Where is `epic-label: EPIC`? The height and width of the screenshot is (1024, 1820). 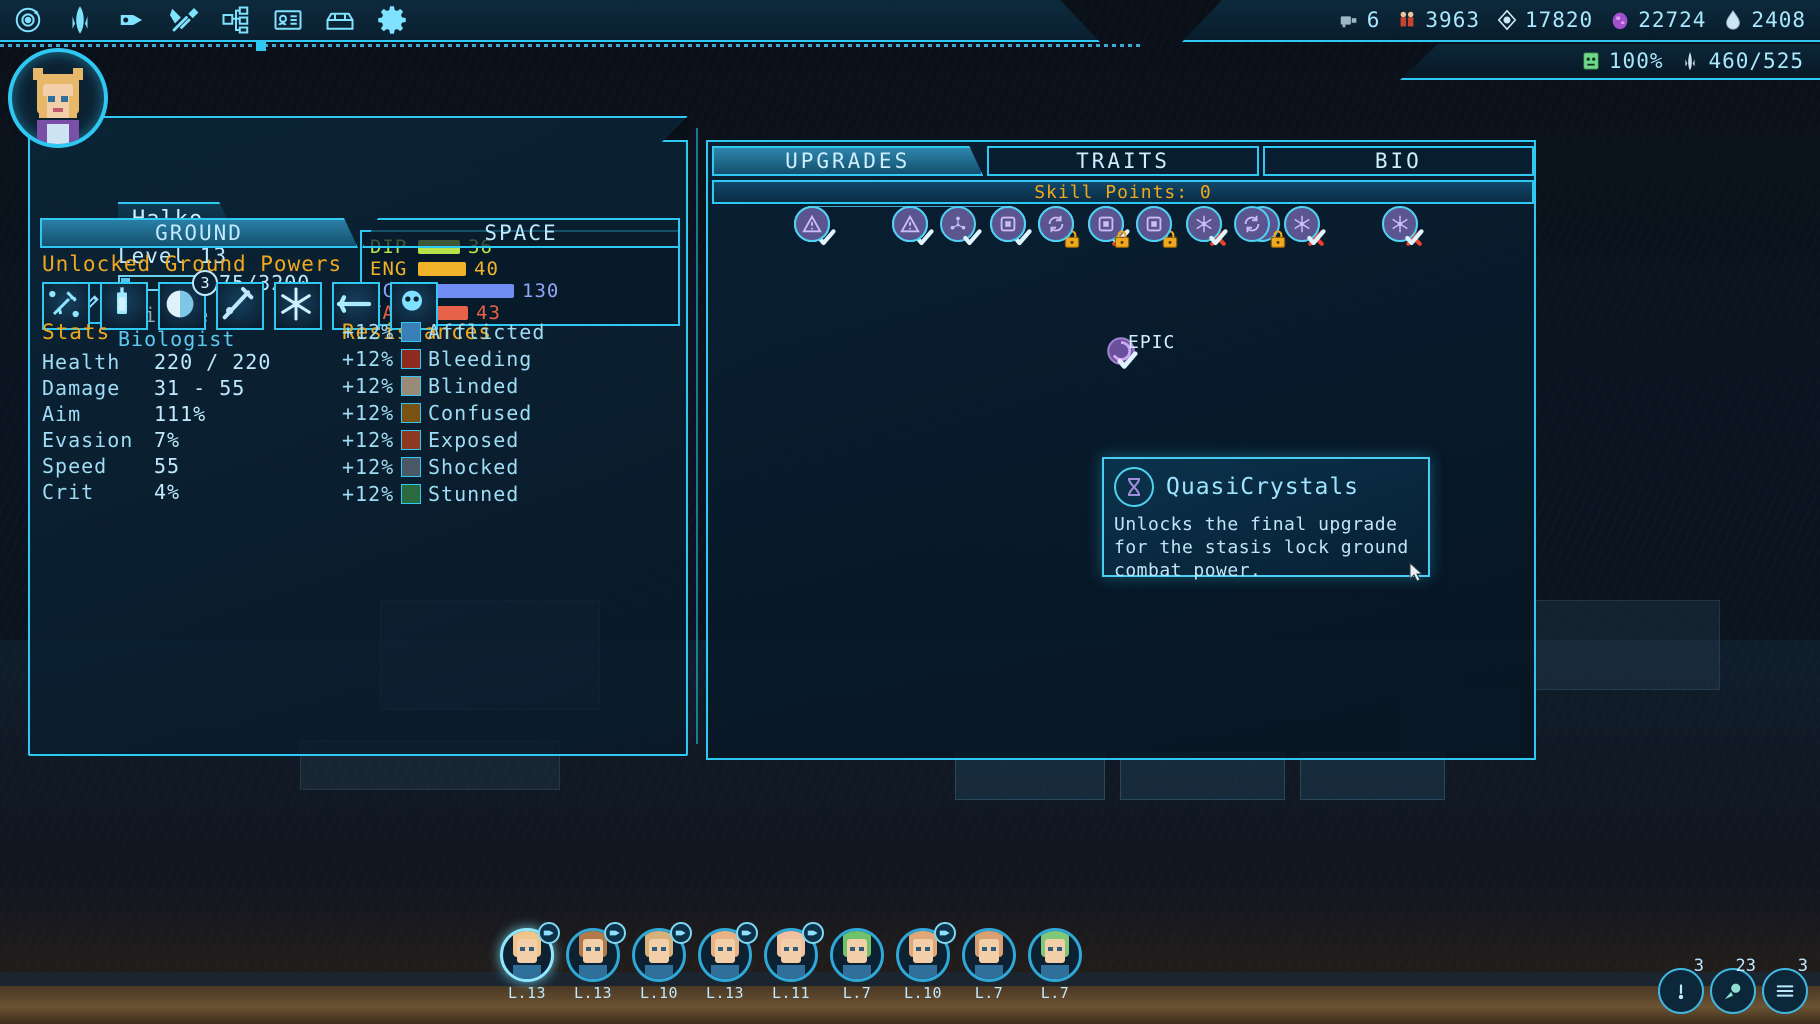 epic-label: EPIC is located at coordinates (1152, 342).